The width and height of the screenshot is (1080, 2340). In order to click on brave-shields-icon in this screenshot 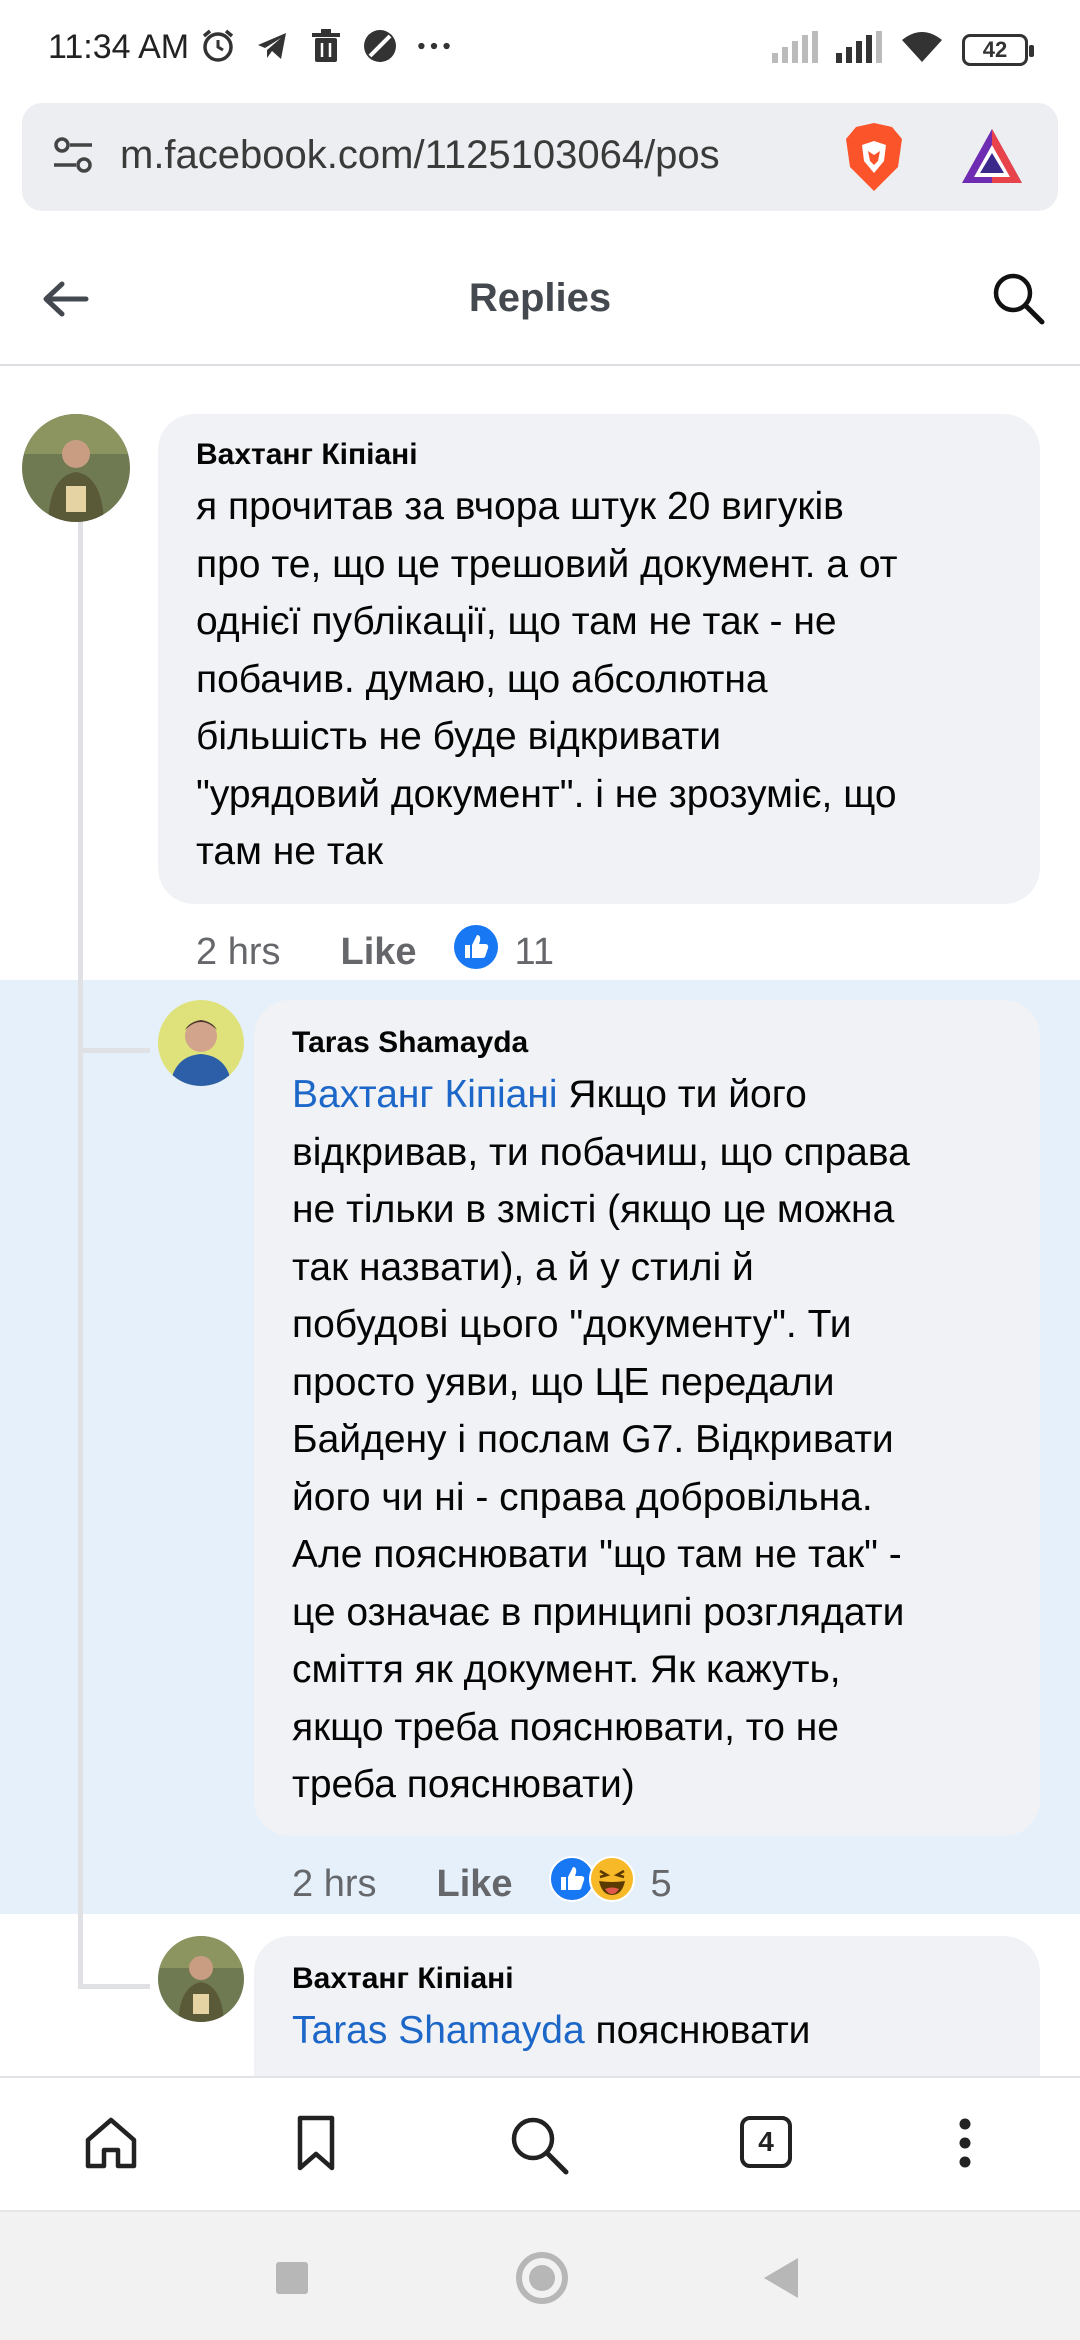, I will do `click(874, 159)`.